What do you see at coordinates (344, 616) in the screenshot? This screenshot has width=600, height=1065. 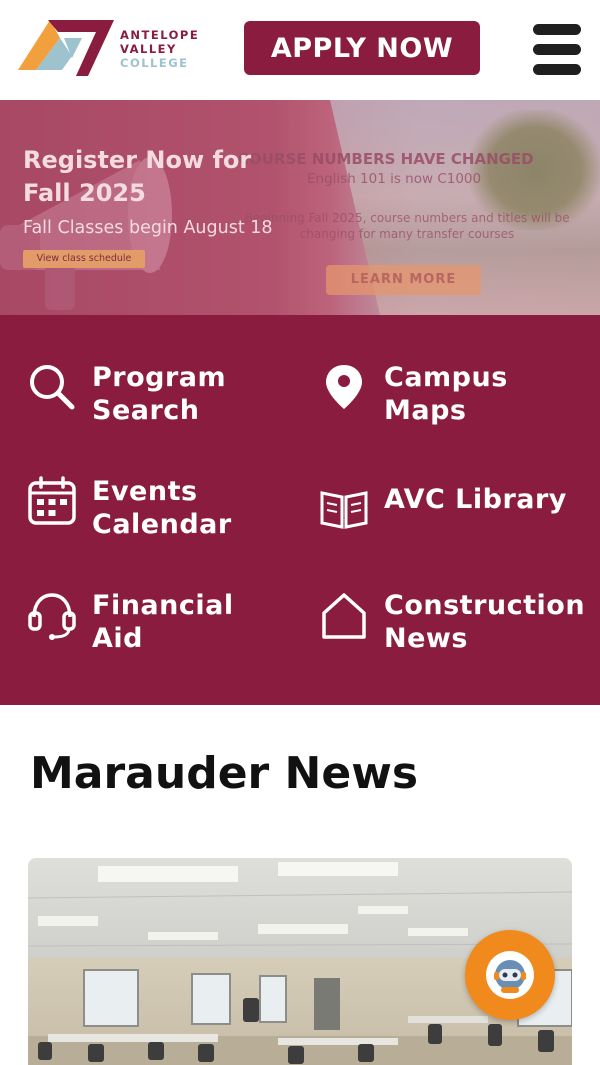 I see `house-icon` at bounding box center [344, 616].